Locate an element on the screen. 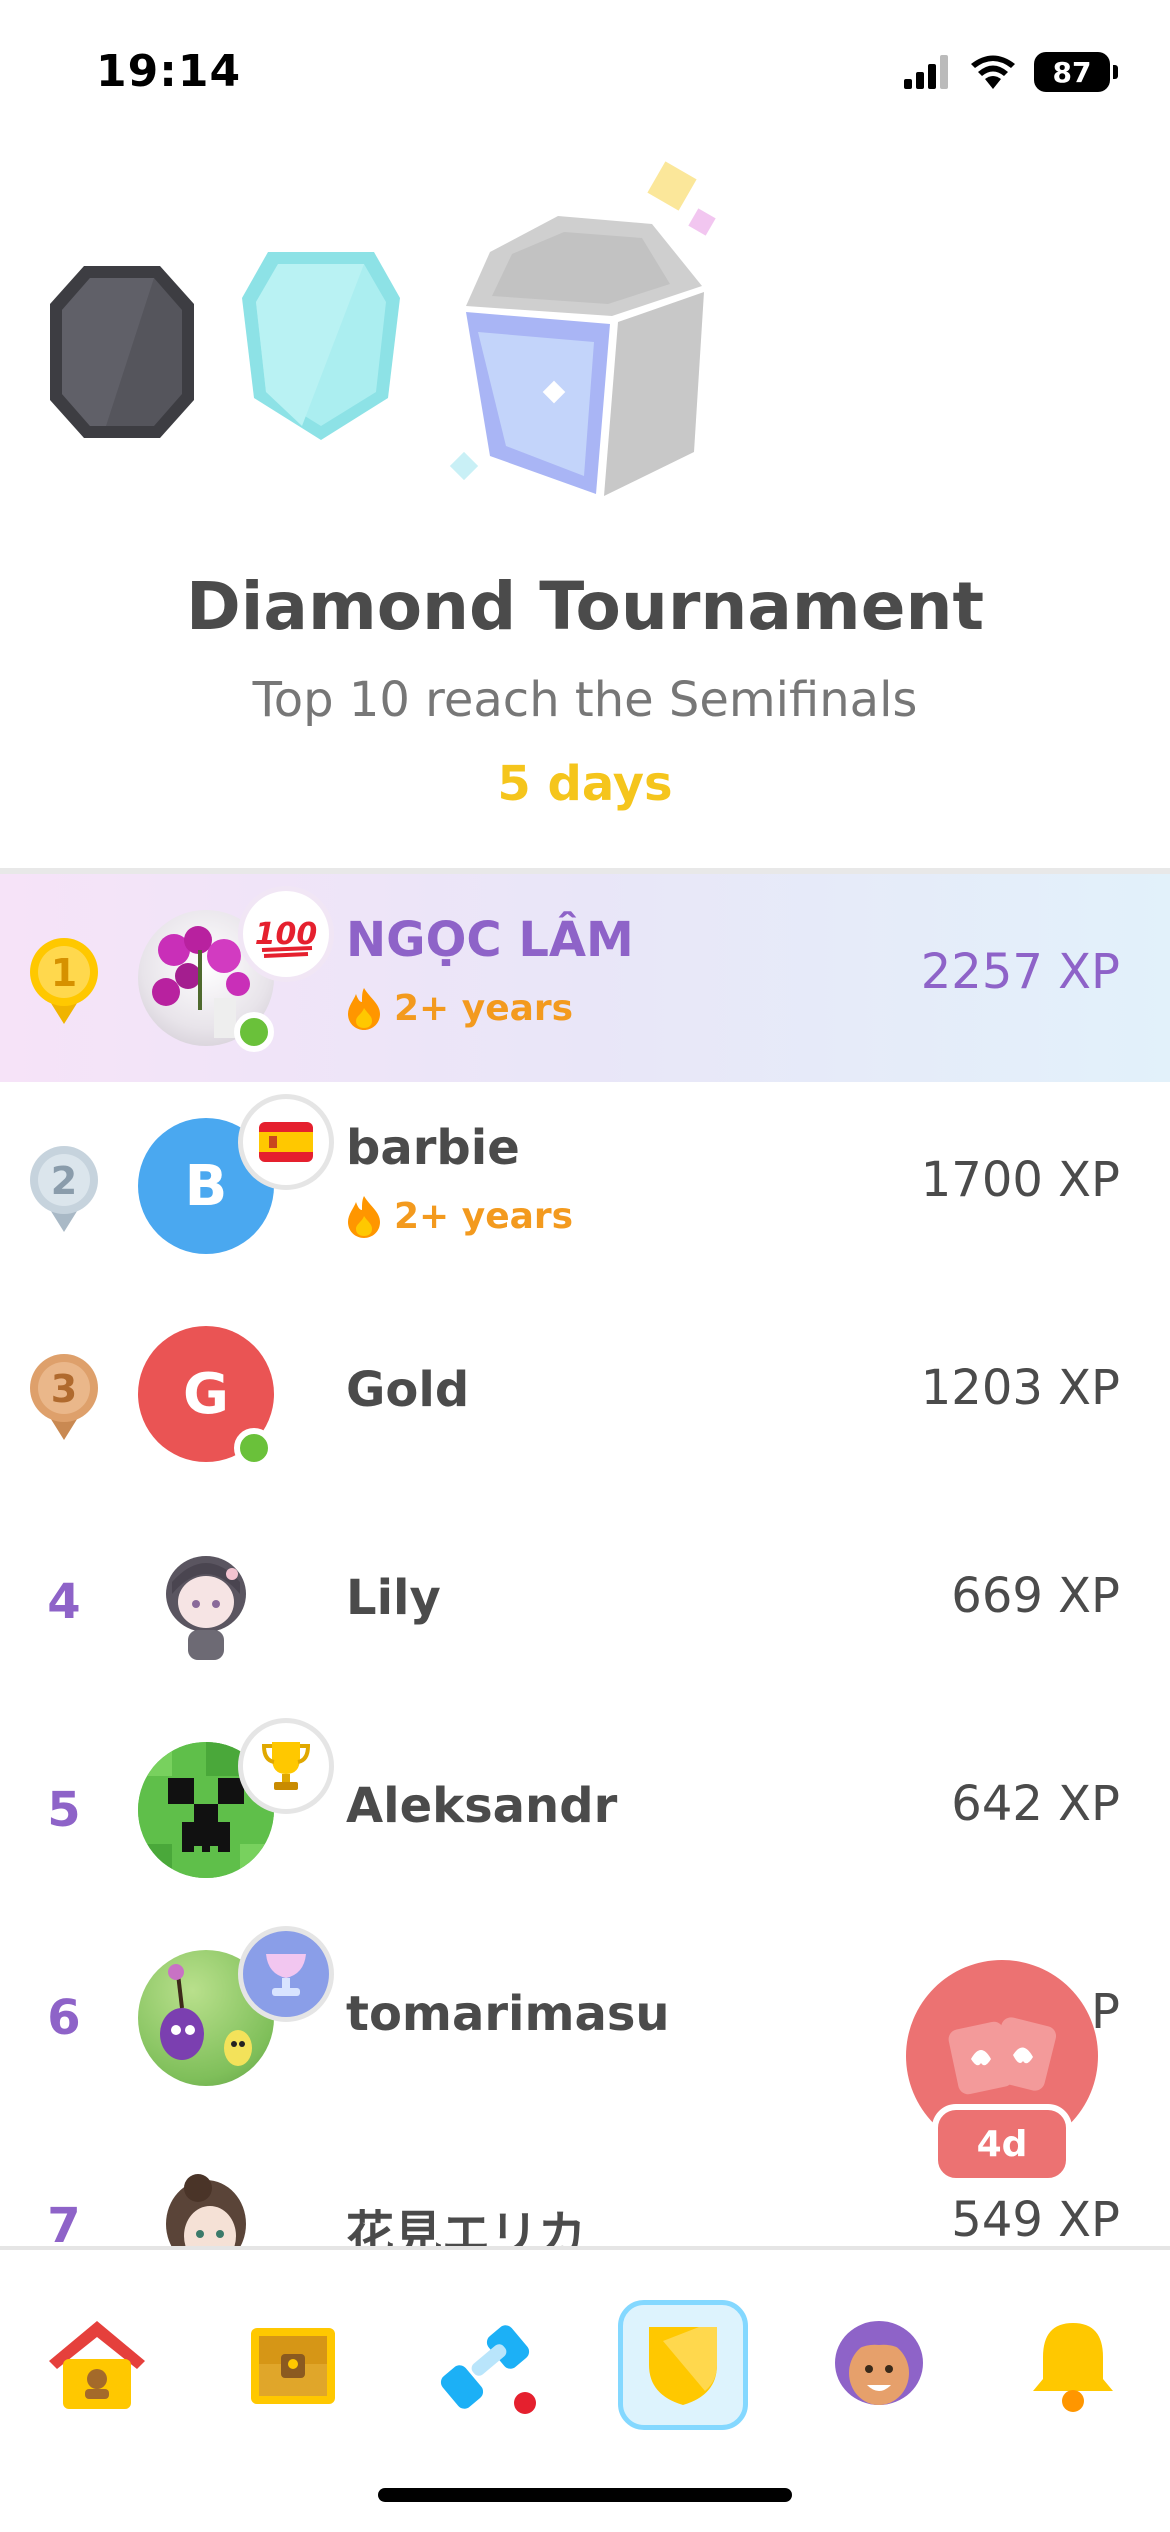 This screenshot has height=2532, width=1170. nav-notifications is located at coordinates (1073, 2365).